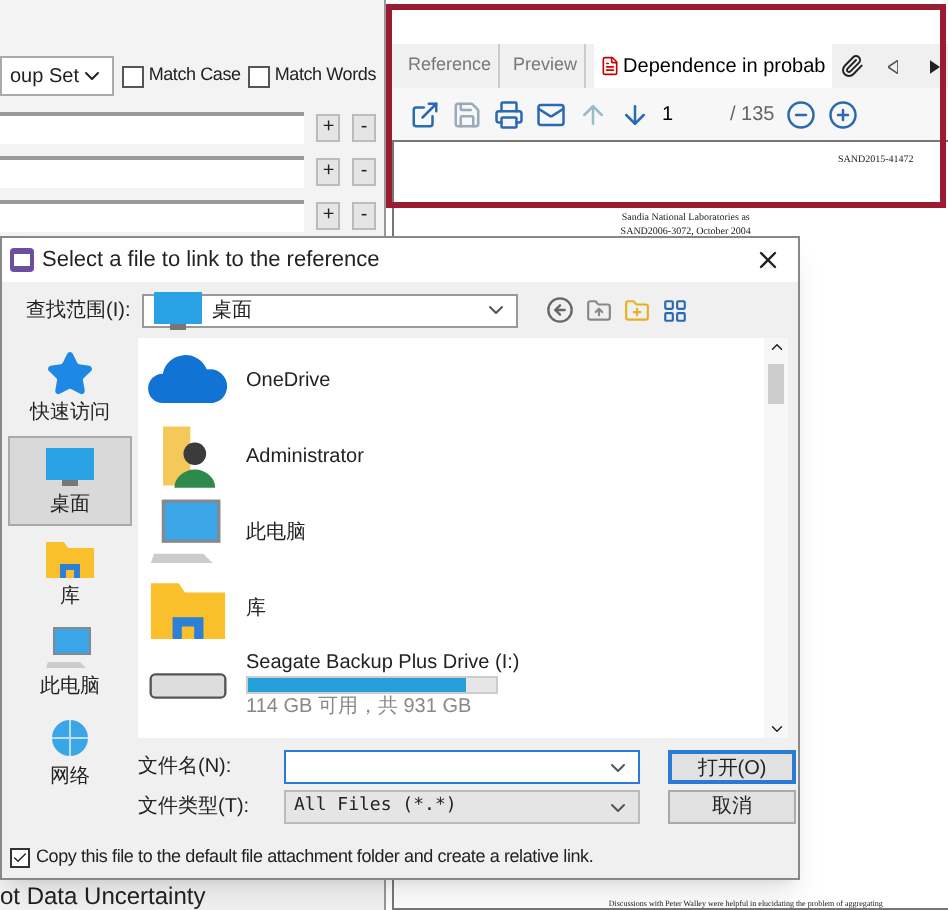 The width and height of the screenshot is (948, 910). What do you see at coordinates (669, 115) in the screenshot?
I see `page-number: 1` at bounding box center [669, 115].